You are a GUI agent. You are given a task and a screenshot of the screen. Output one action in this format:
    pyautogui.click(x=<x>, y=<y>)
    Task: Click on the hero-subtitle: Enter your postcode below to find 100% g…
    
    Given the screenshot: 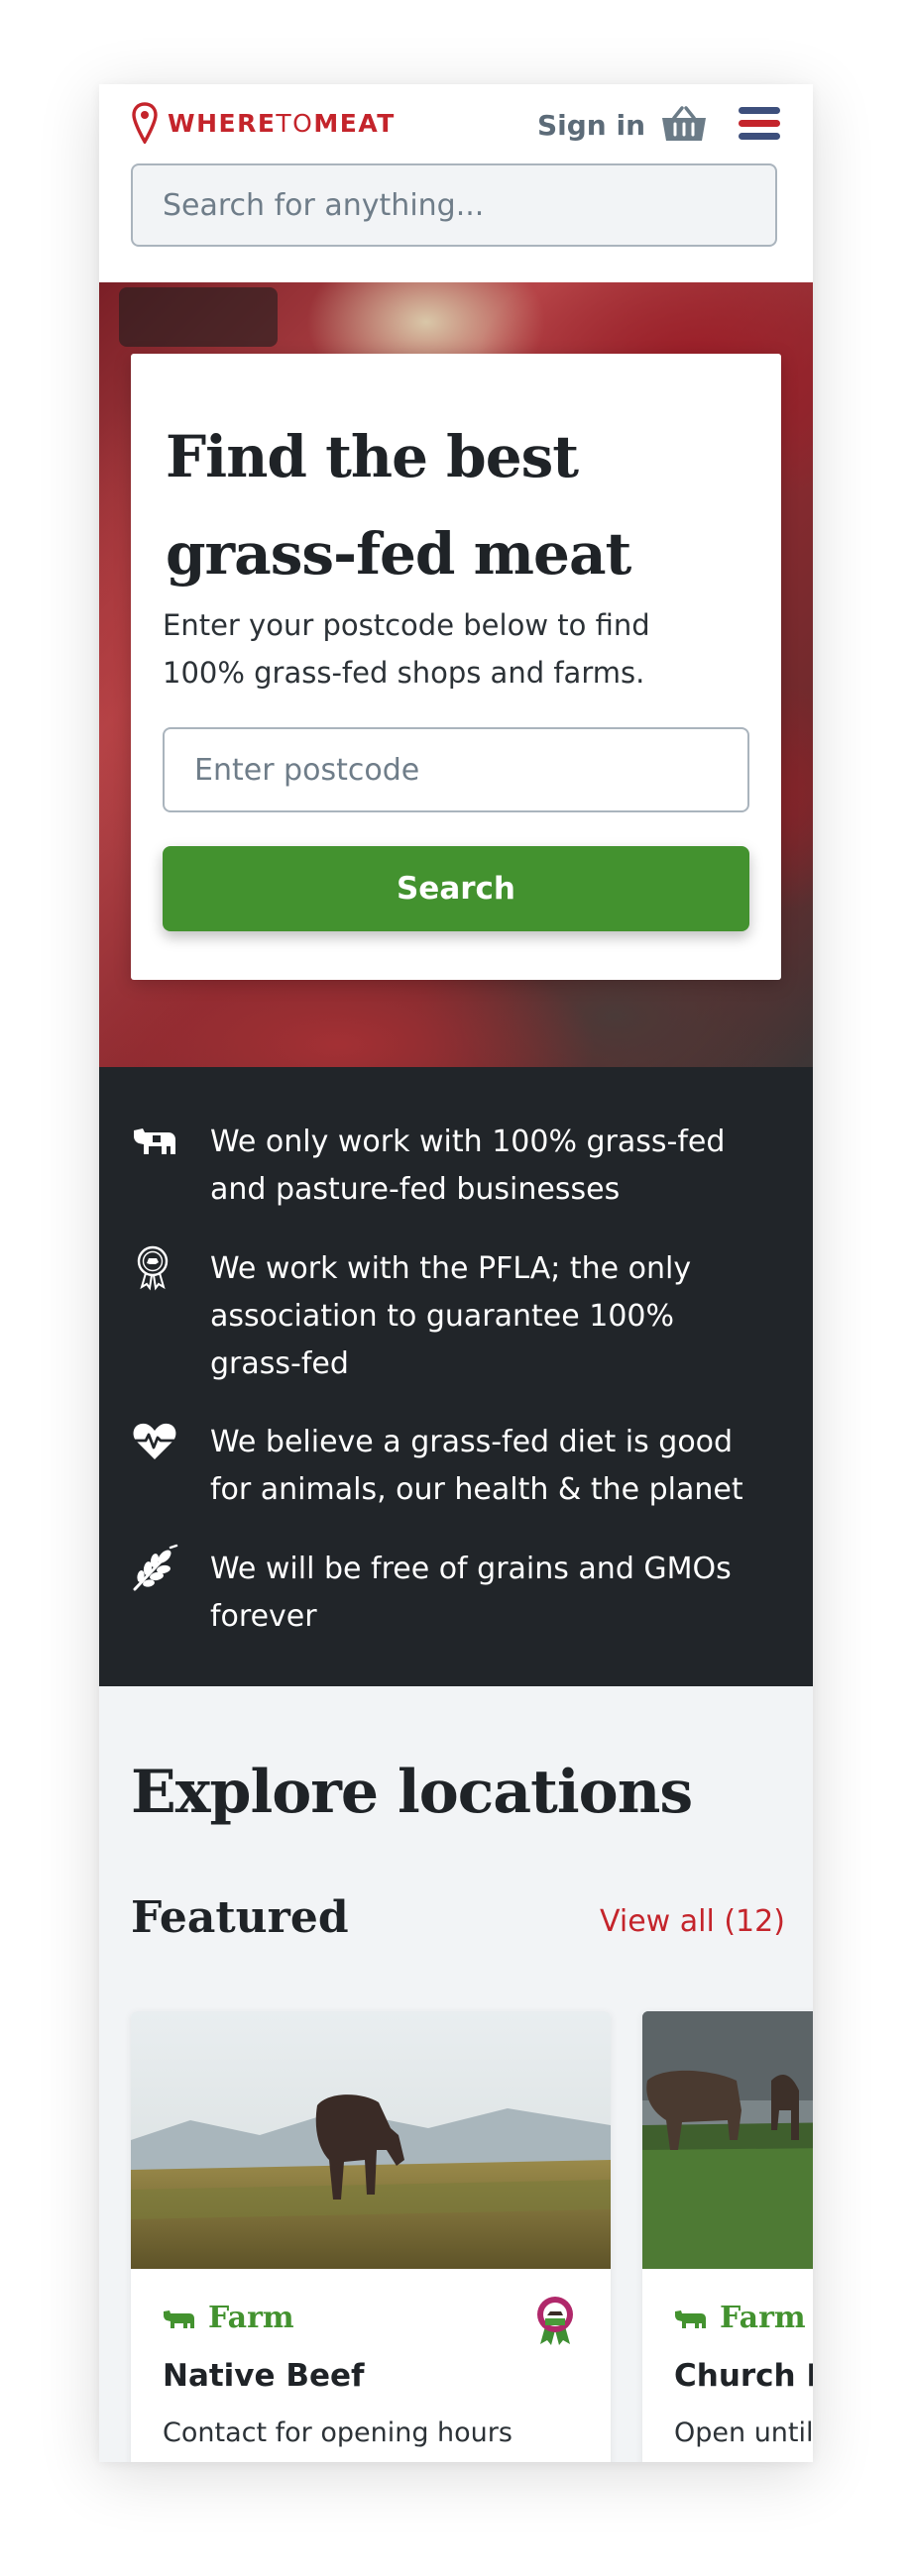 What is the action you would take?
    pyautogui.click(x=407, y=649)
    